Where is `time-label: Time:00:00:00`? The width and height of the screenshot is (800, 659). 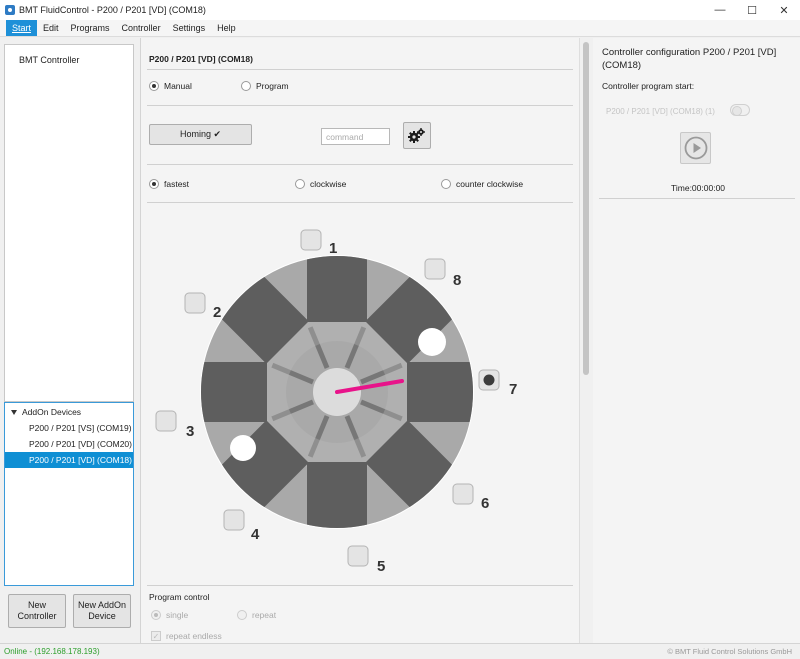
time-label: Time:00:00:00 is located at coordinates (698, 188).